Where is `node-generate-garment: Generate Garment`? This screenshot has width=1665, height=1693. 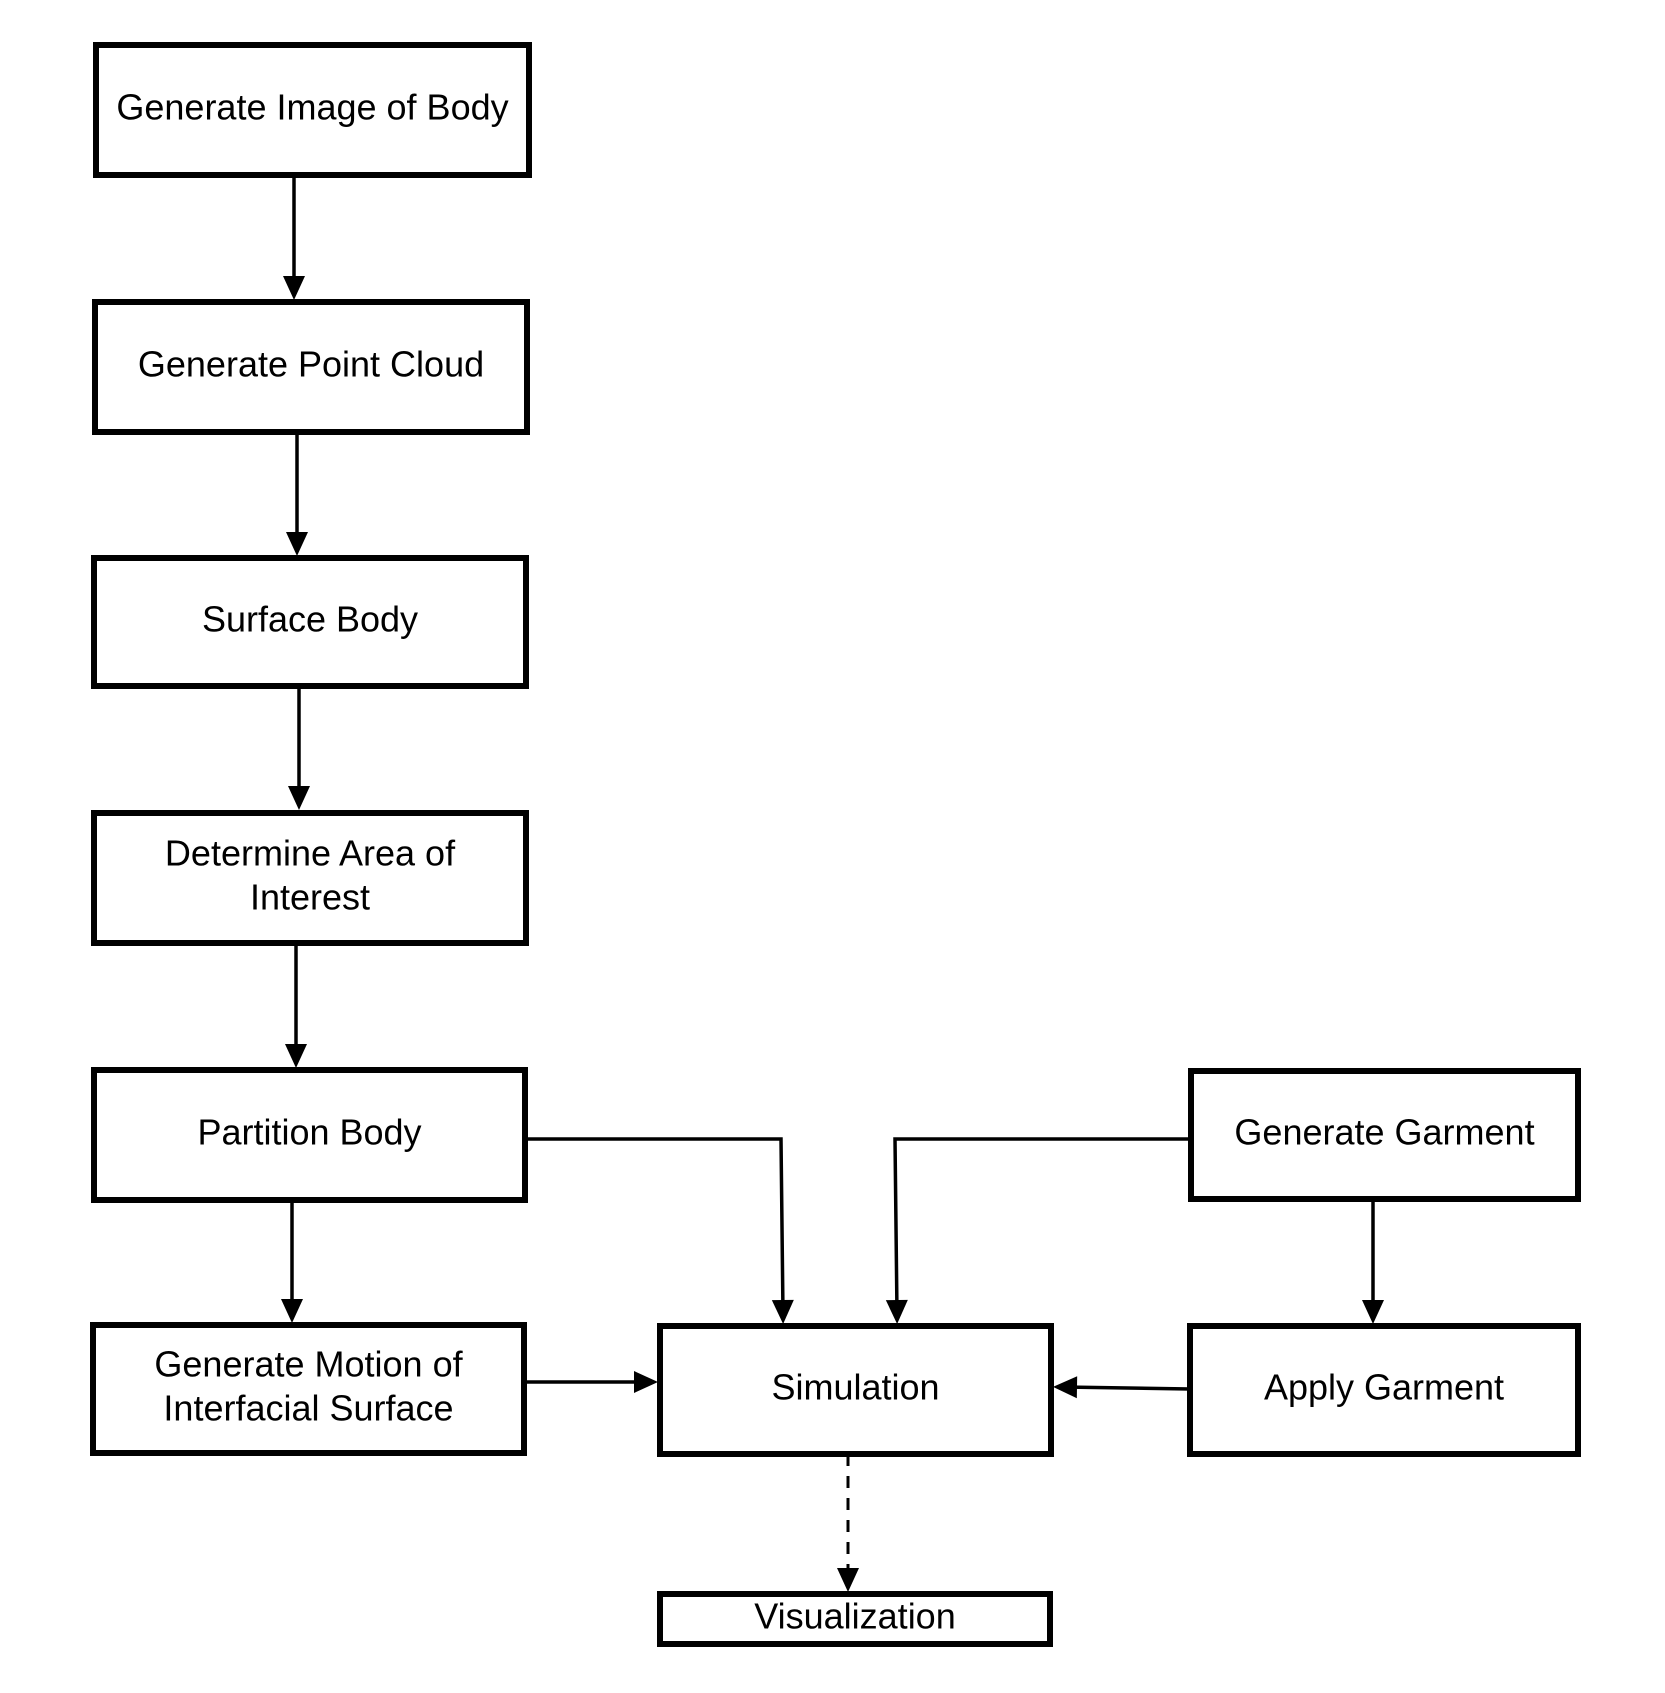 node-generate-garment: Generate Garment is located at coordinates (1384, 1135).